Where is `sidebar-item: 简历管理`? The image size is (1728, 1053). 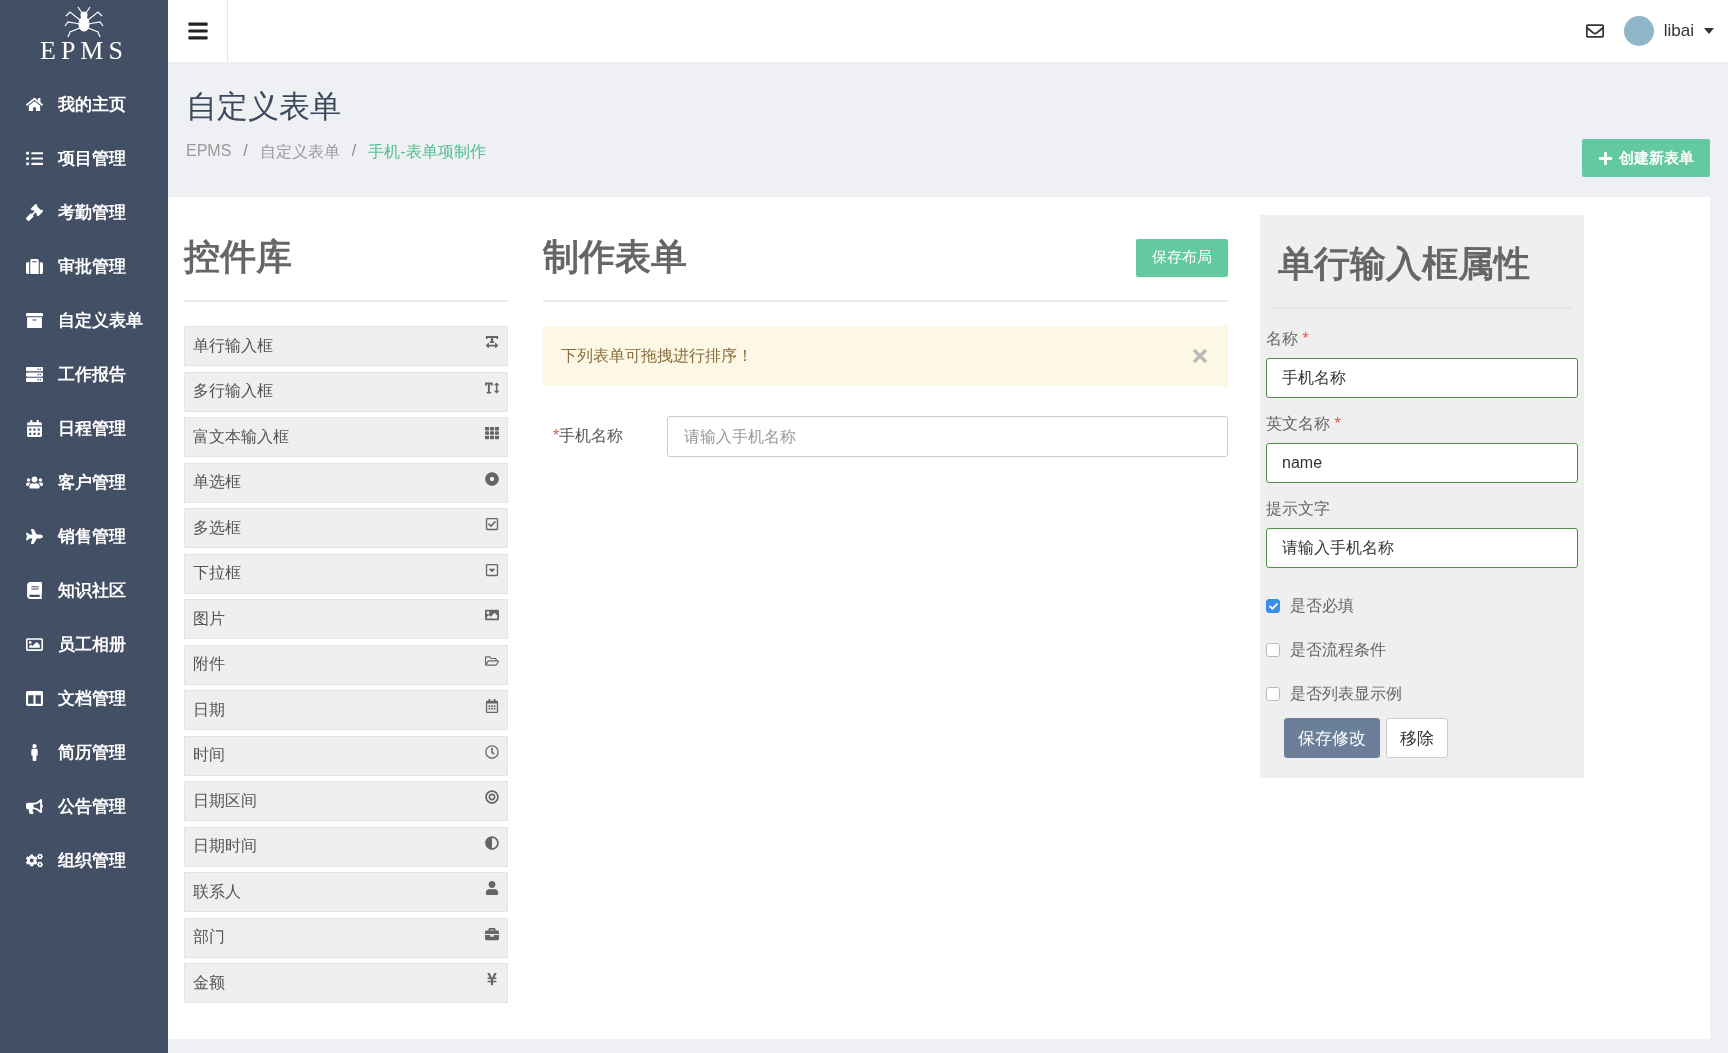
sidebar-item: 简历管理 is located at coordinates (84, 752).